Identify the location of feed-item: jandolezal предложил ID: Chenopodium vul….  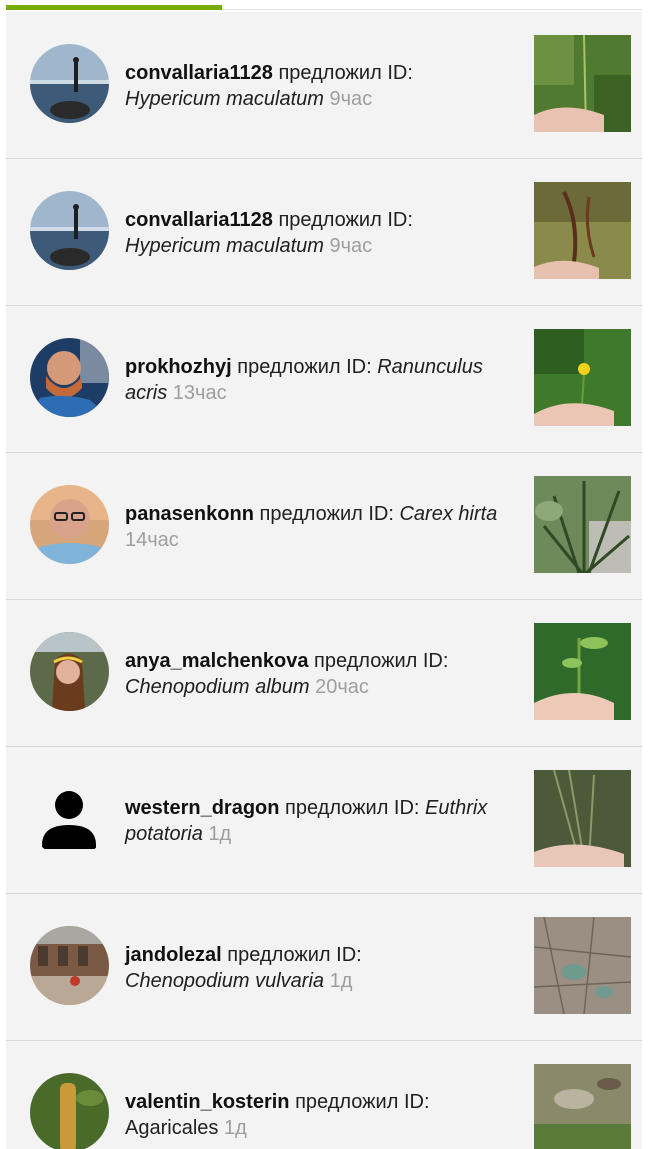
(324, 967).